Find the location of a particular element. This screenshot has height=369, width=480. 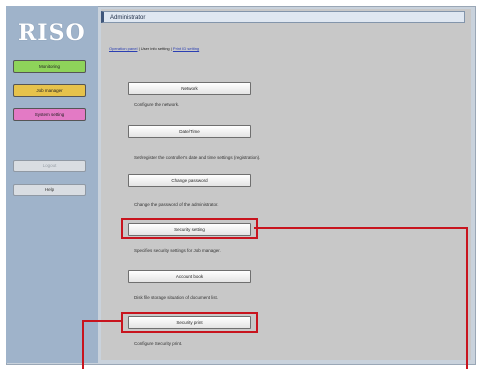

job-manager-button: Job manager is located at coordinates (49, 90).